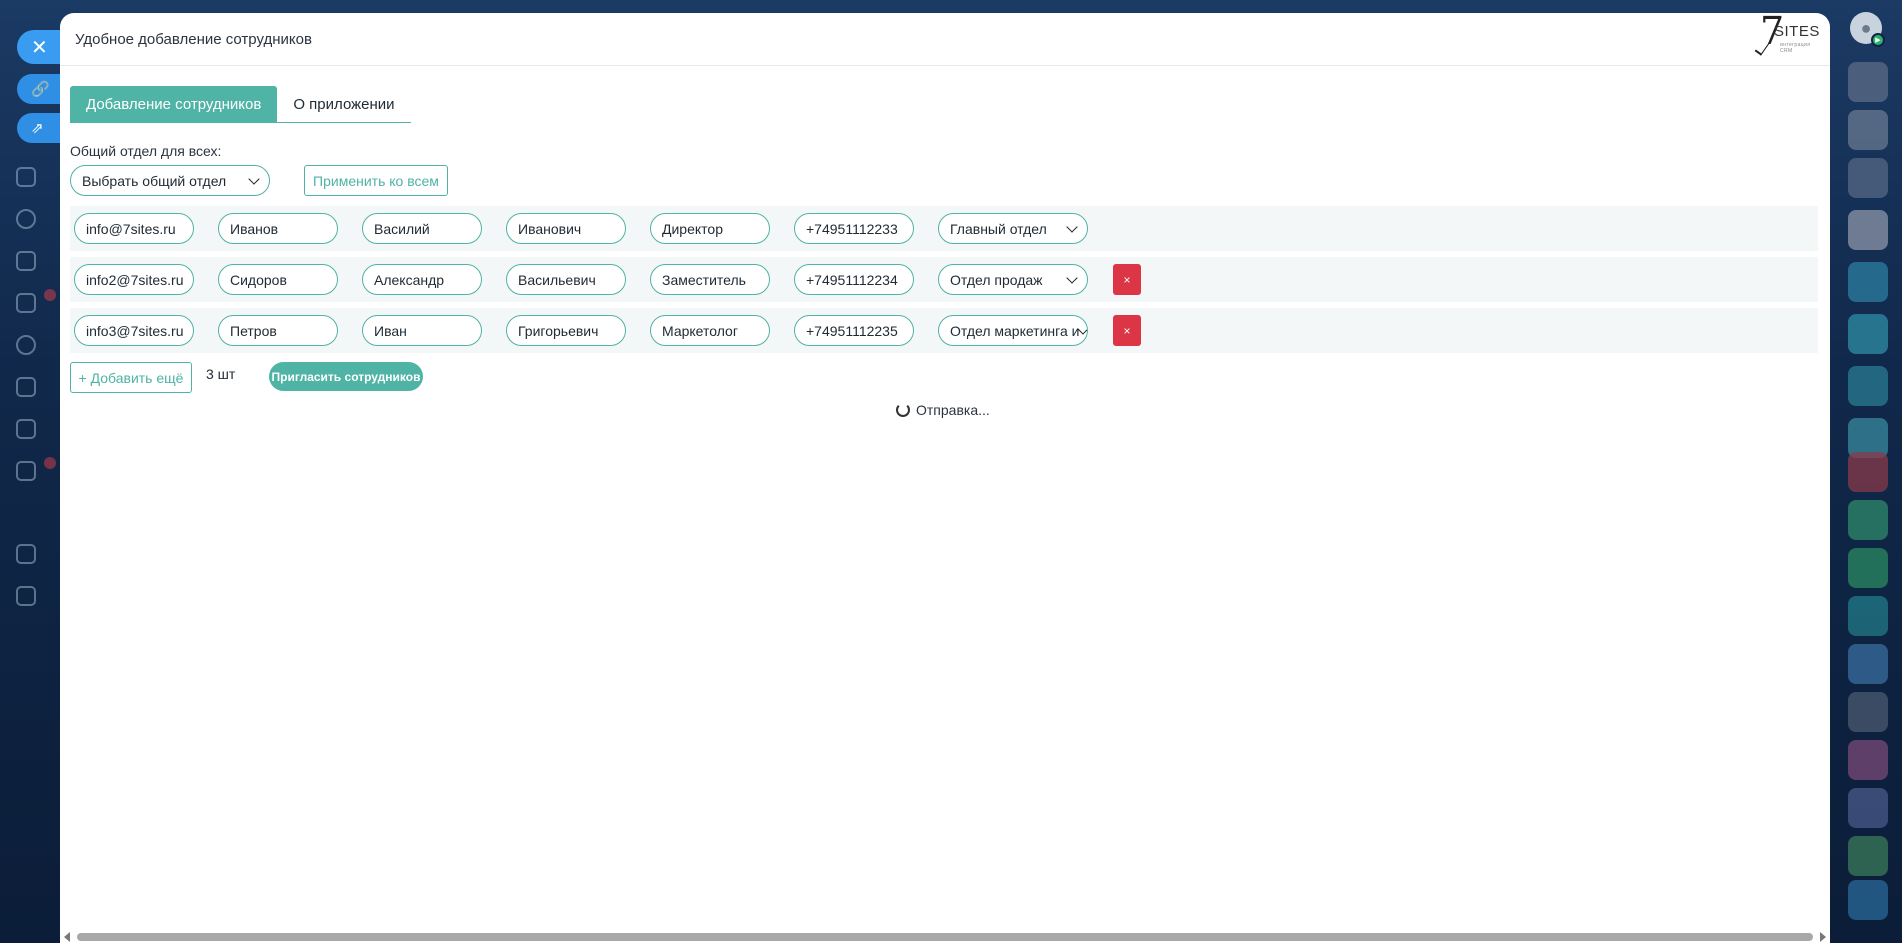  I want to click on apps-icon, so click(26, 554).